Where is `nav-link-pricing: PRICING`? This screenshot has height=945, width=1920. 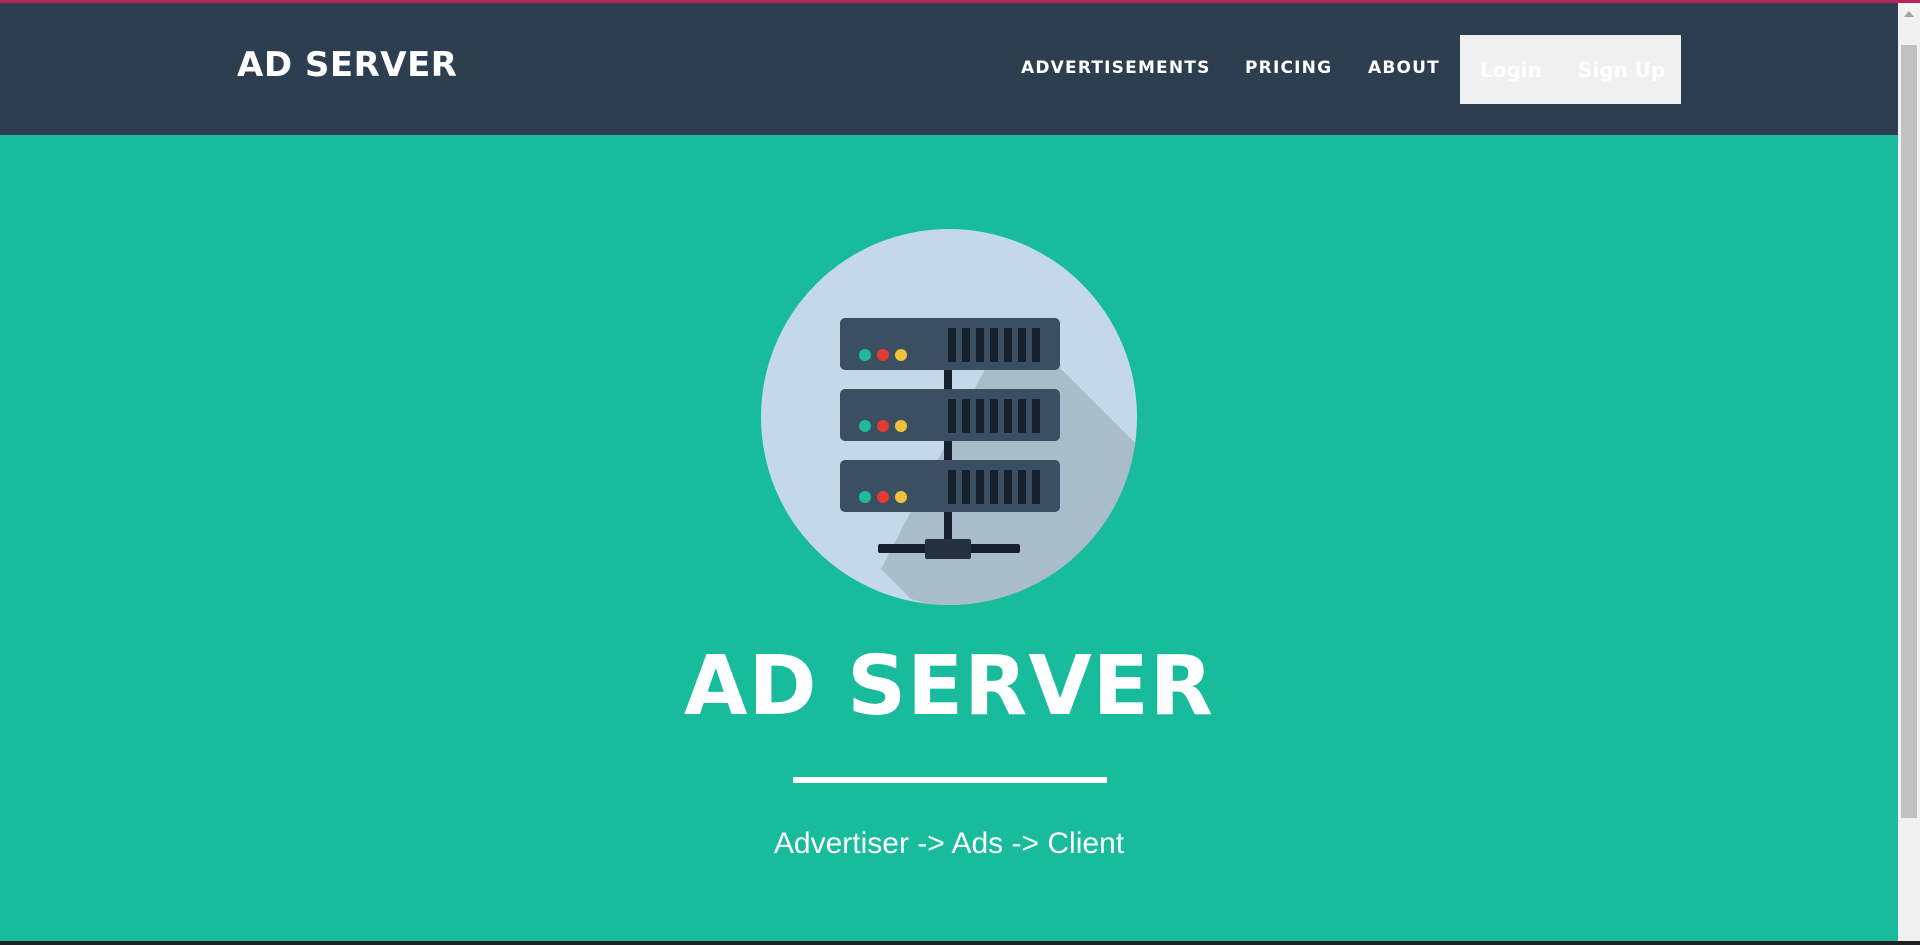
nav-link-pricing: PRICING is located at coordinates (1288, 68).